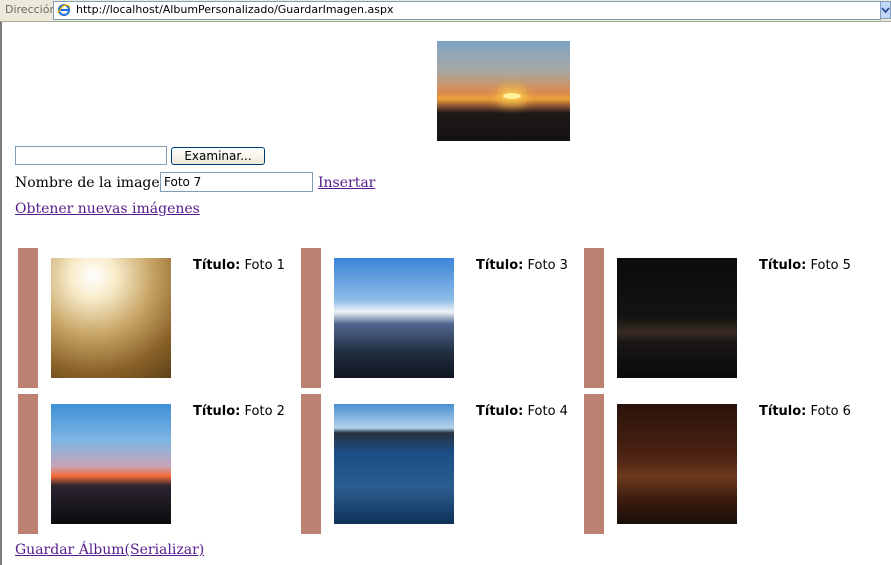 The image size is (891, 565). I want to click on file-path-input, so click(91, 155).